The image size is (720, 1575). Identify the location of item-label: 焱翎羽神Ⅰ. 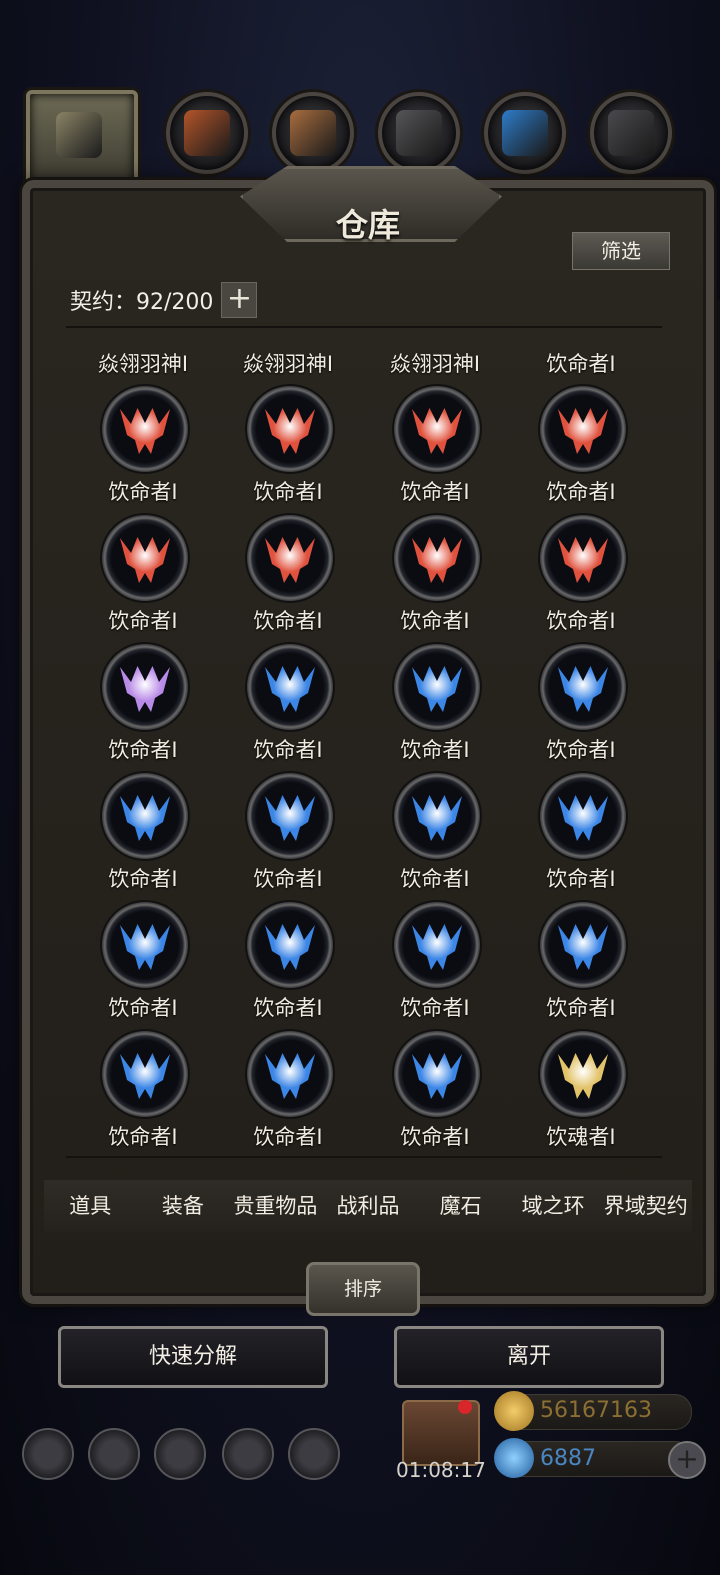
(143, 364).